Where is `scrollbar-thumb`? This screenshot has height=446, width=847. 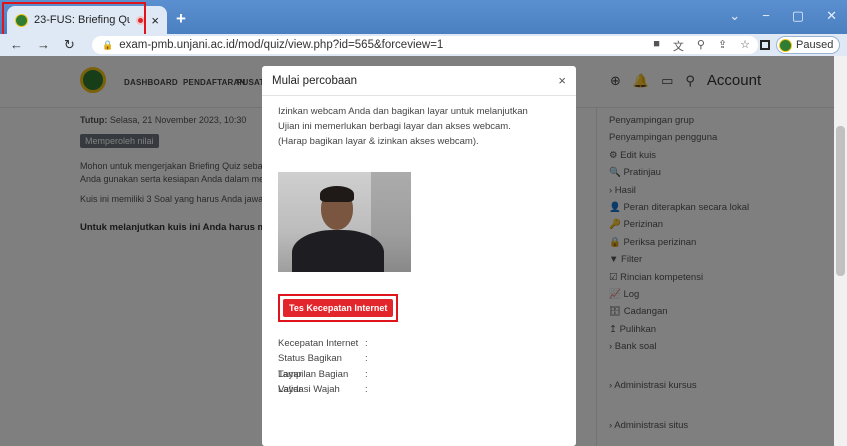
scrollbar-thumb is located at coordinates (840, 201).